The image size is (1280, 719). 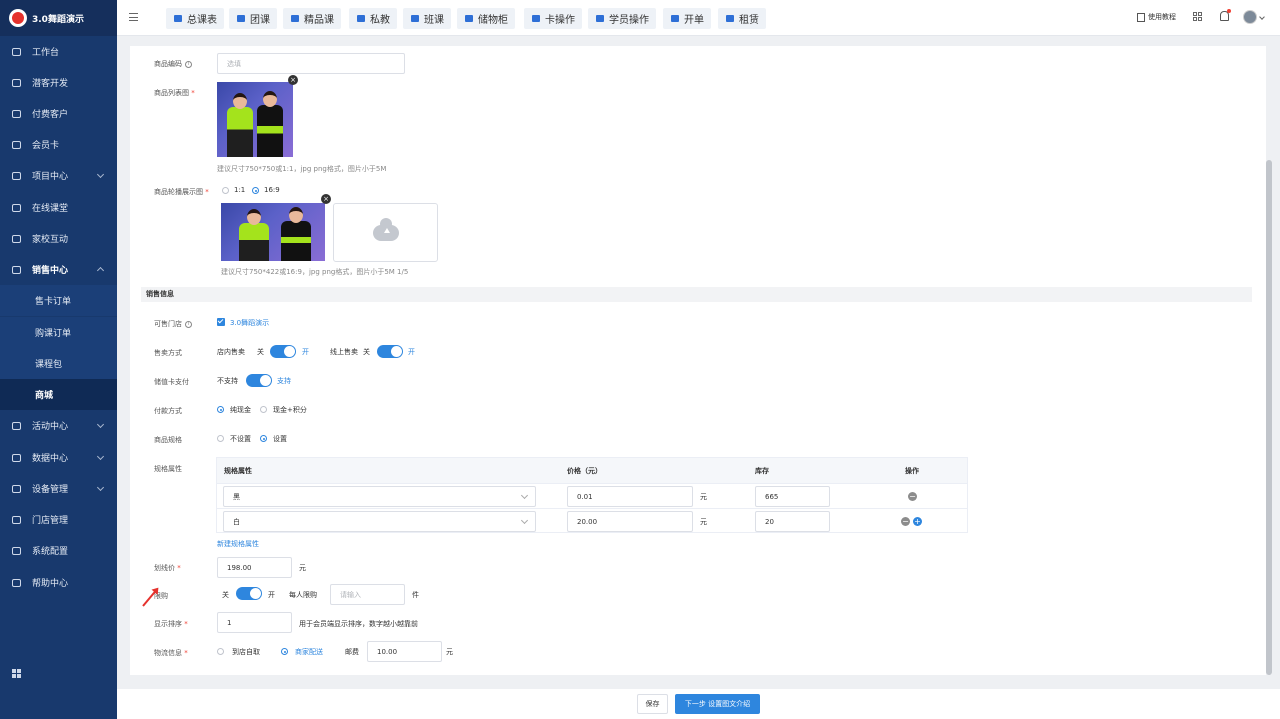 What do you see at coordinates (254, 567) in the screenshot?
I see `line-price-input: 198.00` at bounding box center [254, 567].